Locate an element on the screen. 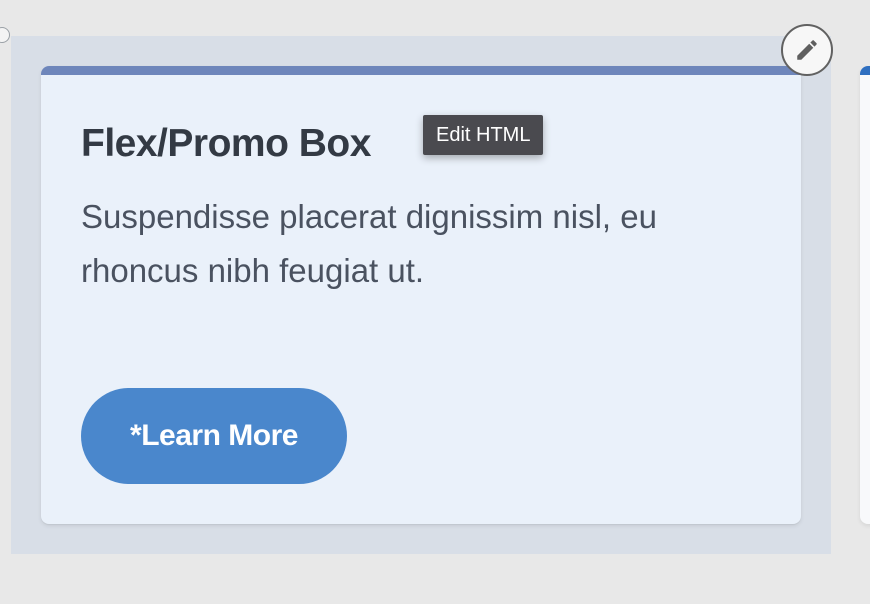 The height and width of the screenshot is (604, 870). pencil-icon is located at coordinates (807, 50).